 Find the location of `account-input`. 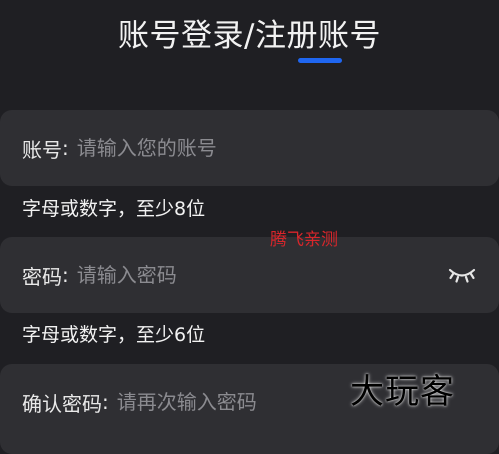

account-input is located at coordinates (226, 148).